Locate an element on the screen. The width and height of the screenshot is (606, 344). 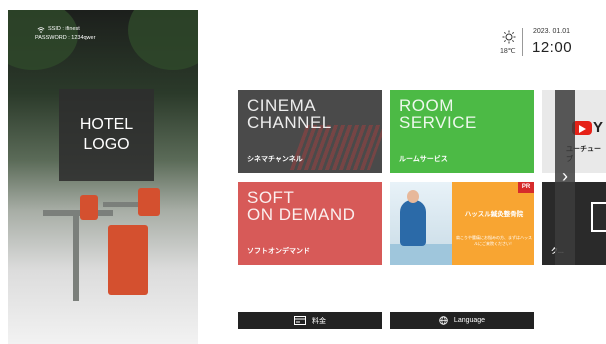
room-service-tile: ROOM SERVICE ルームサービス is located at coordinates (462, 131).